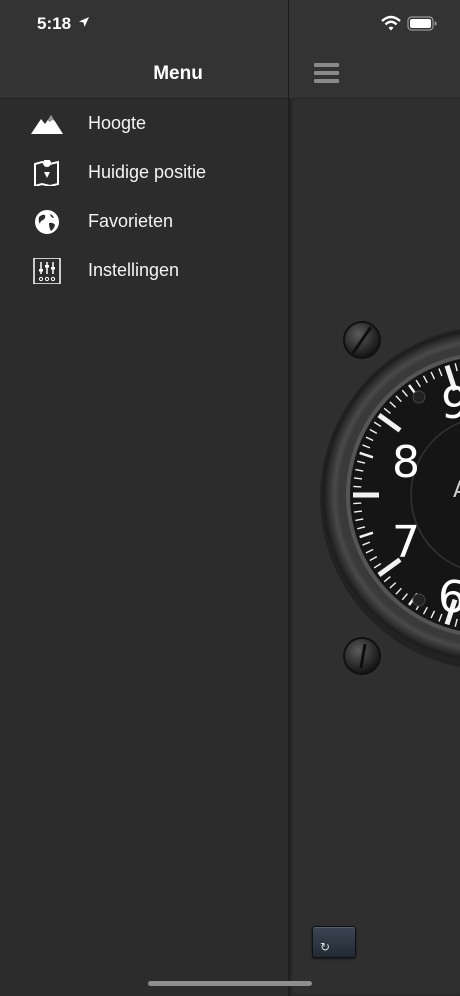  What do you see at coordinates (47, 124) in the screenshot?
I see `mountain-icon` at bounding box center [47, 124].